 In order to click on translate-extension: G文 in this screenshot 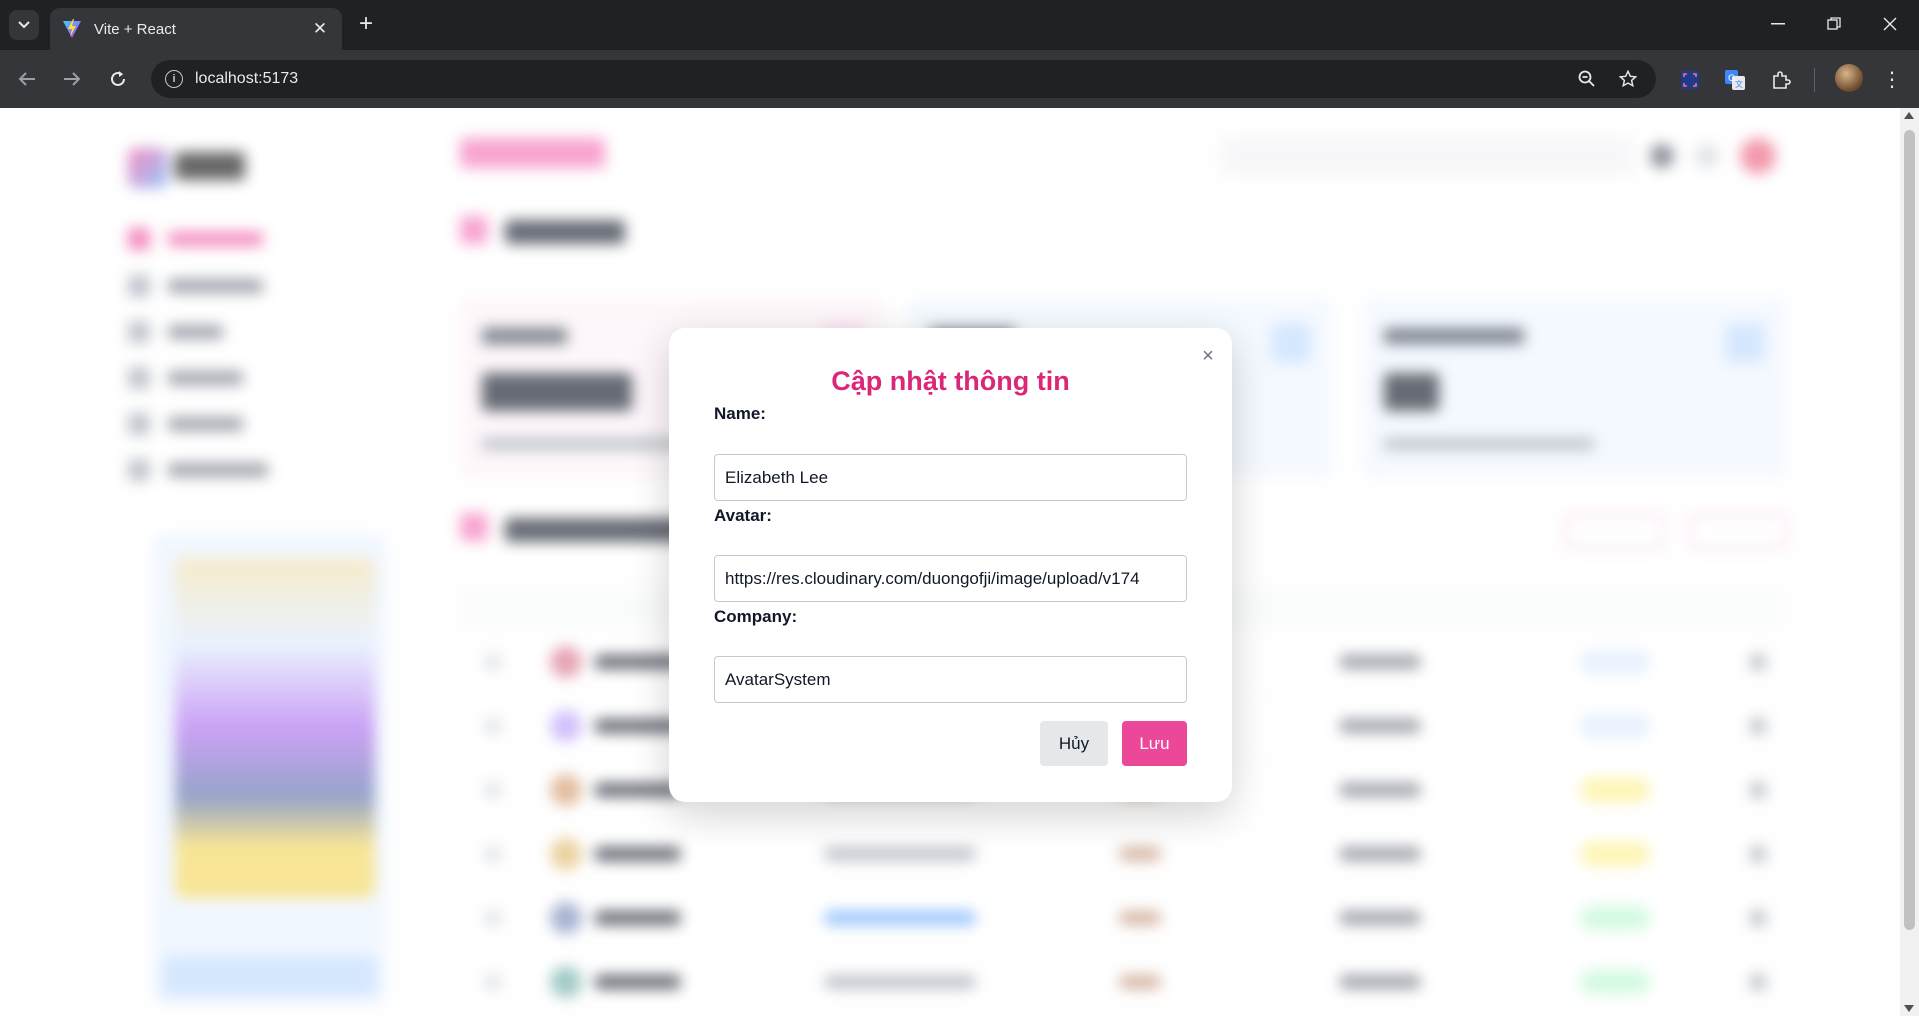, I will do `click(1735, 80)`.